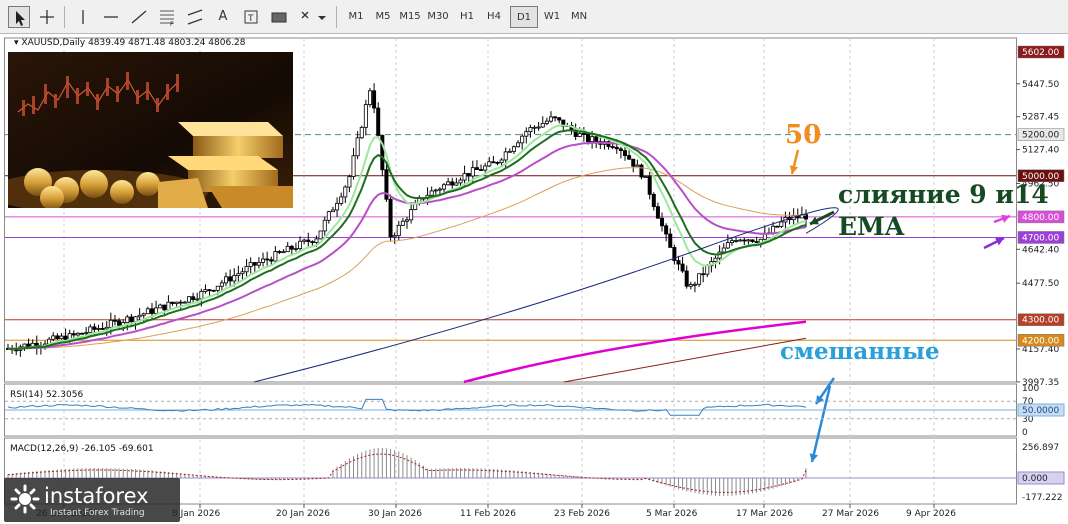  What do you see at coordinates (410, 17) in the screenshot?
I see `timeframe-m15: M15` at bounding box center [410, 17].